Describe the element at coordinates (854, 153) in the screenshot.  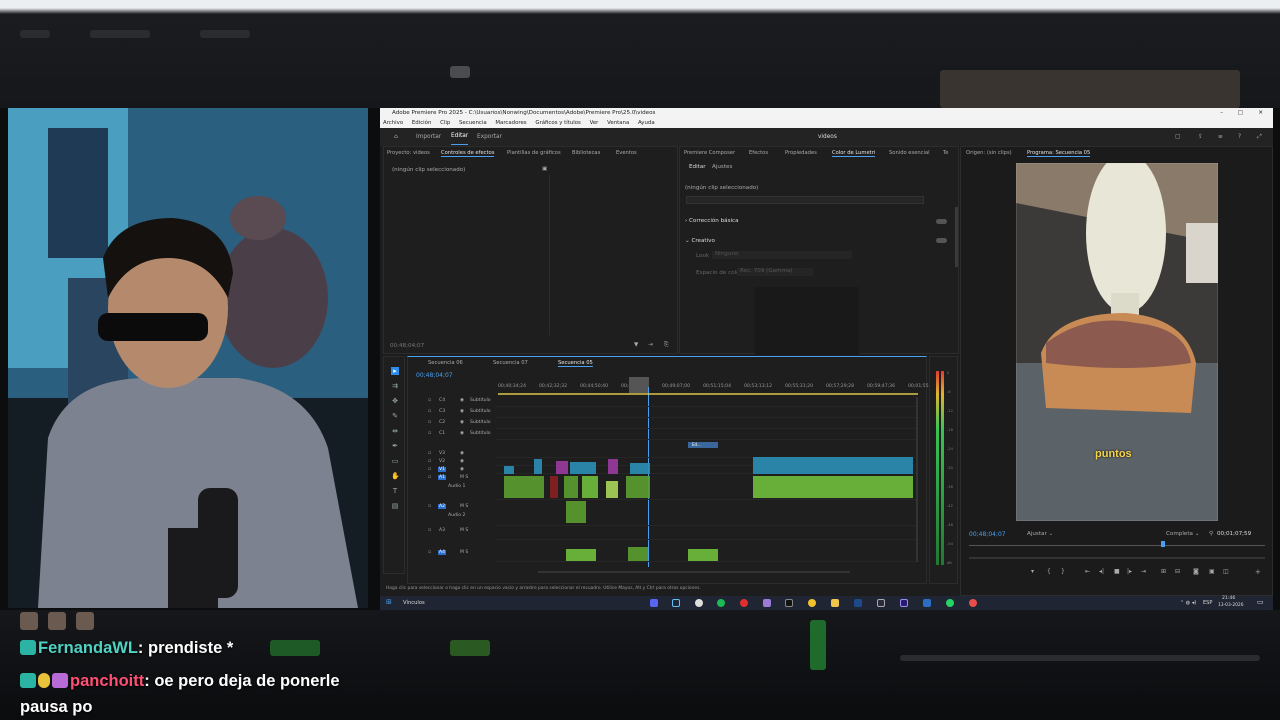
I see `tab-lumetri: Color de Lumetri` at that location.